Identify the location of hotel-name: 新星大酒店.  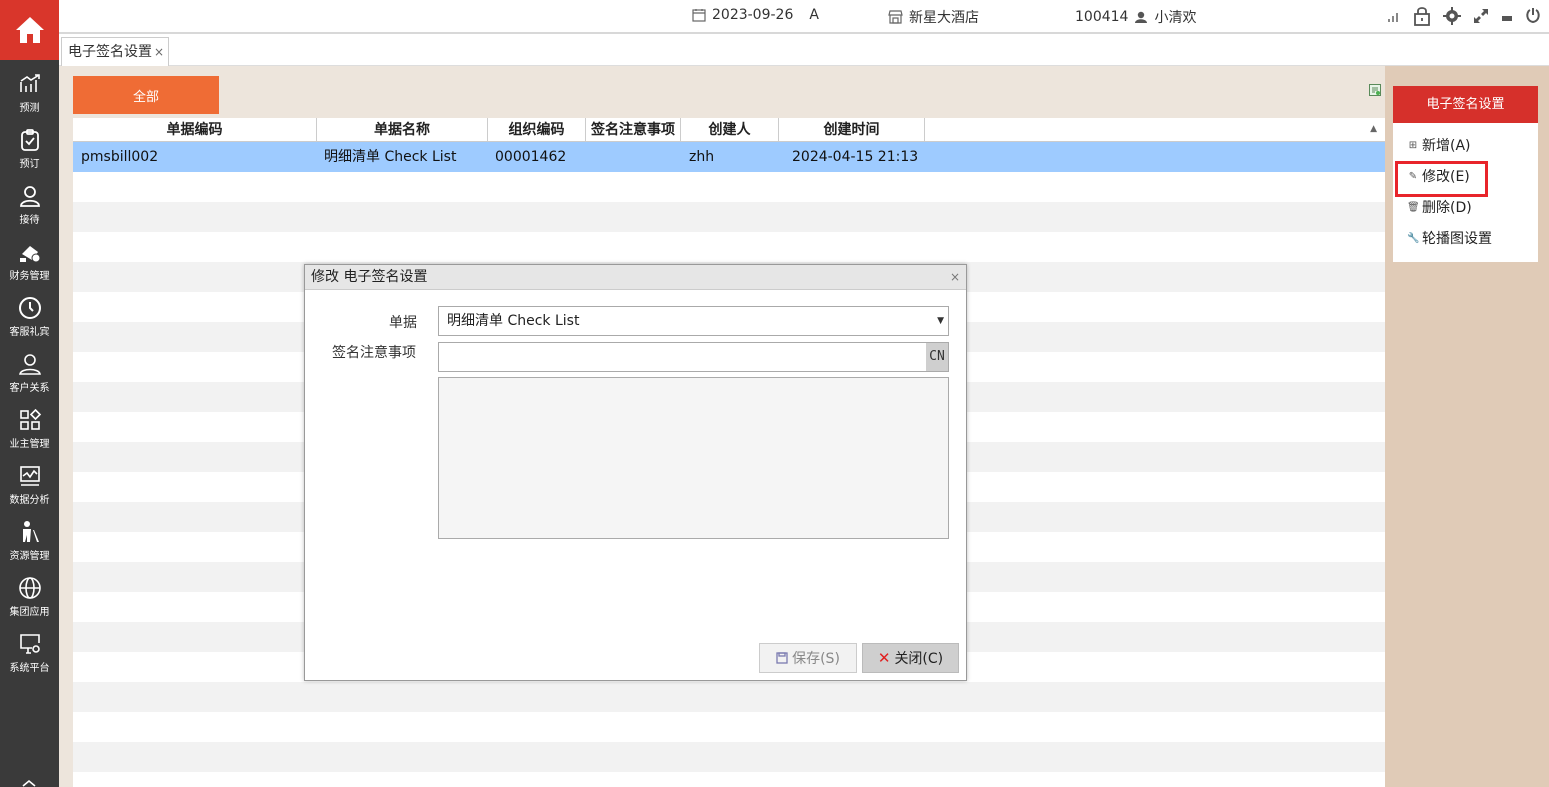
(933, 17).